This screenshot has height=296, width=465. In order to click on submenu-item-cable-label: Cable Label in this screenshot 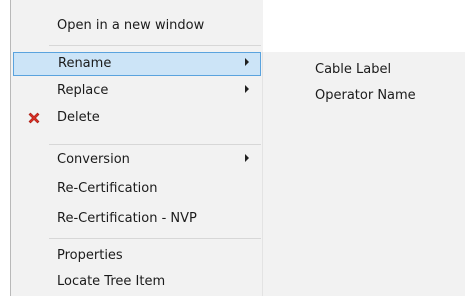, I will do `click(364, 70)`.